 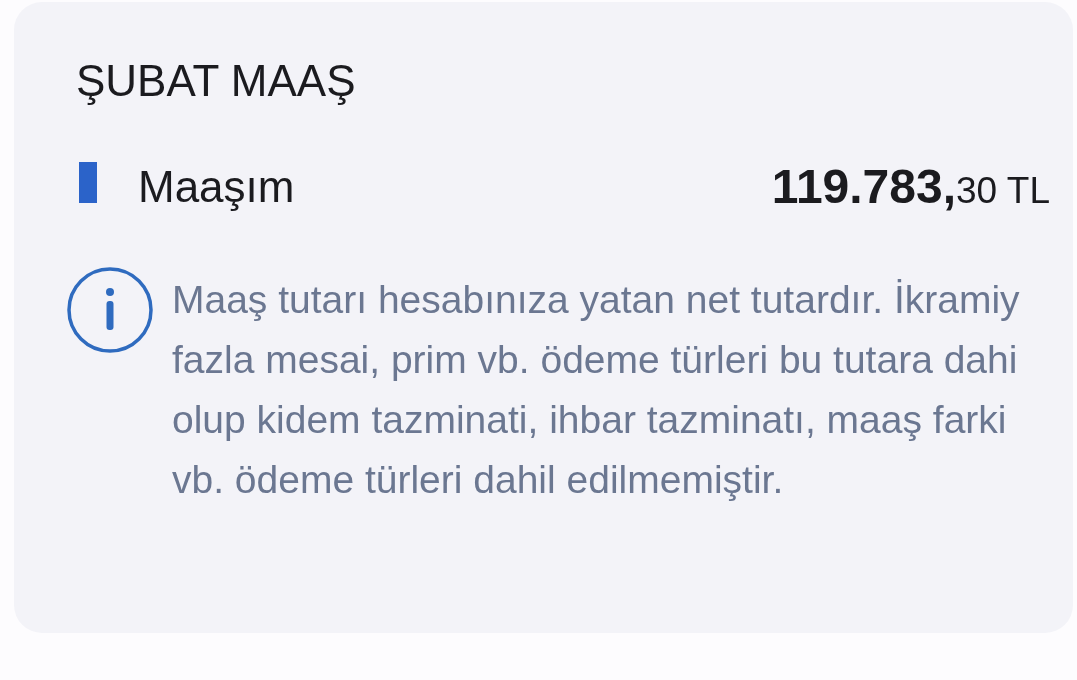 What do you see at coordinates (910, 189) in the screenshot?
I see `salary-amount: 119.783,30 TL` at bounding box center [910, 189].